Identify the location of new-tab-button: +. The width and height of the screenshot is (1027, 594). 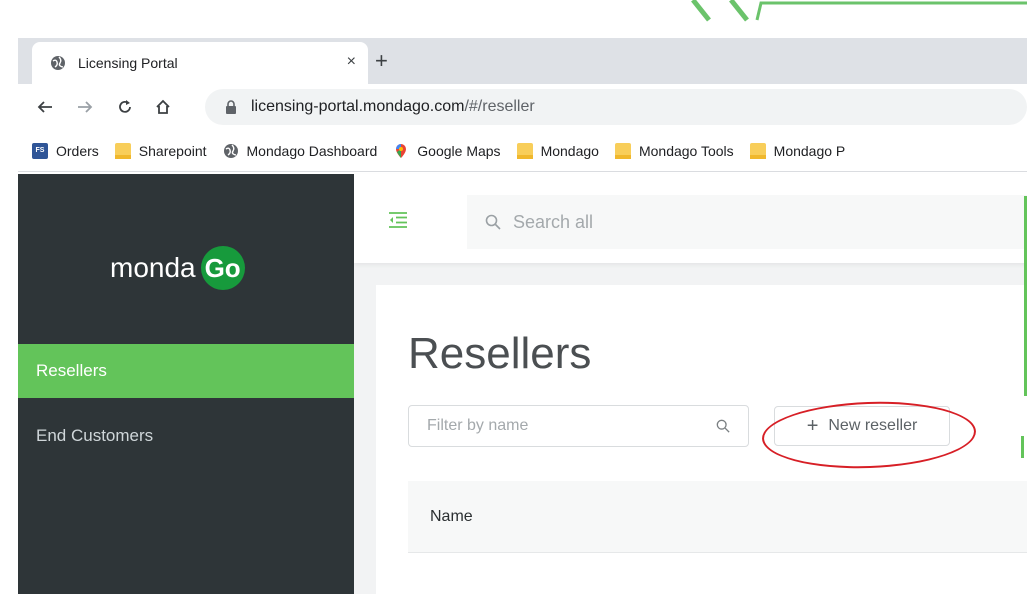
(381, 61).